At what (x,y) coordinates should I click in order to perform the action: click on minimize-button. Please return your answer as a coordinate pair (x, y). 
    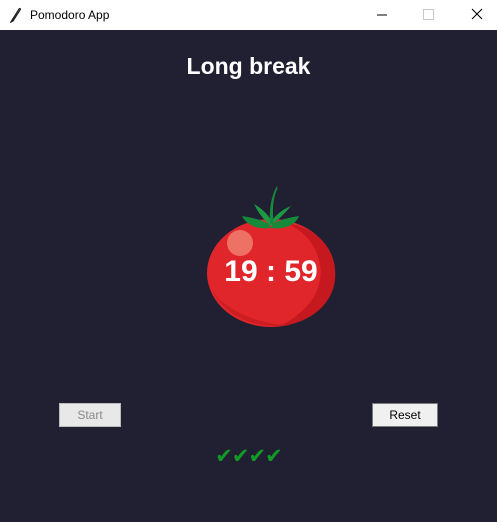
    Looking at the image, I should click on (382, 15).